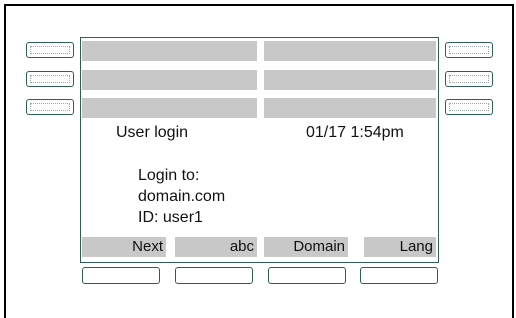  I want to click on softkey-abc-button, so click(214, 275).